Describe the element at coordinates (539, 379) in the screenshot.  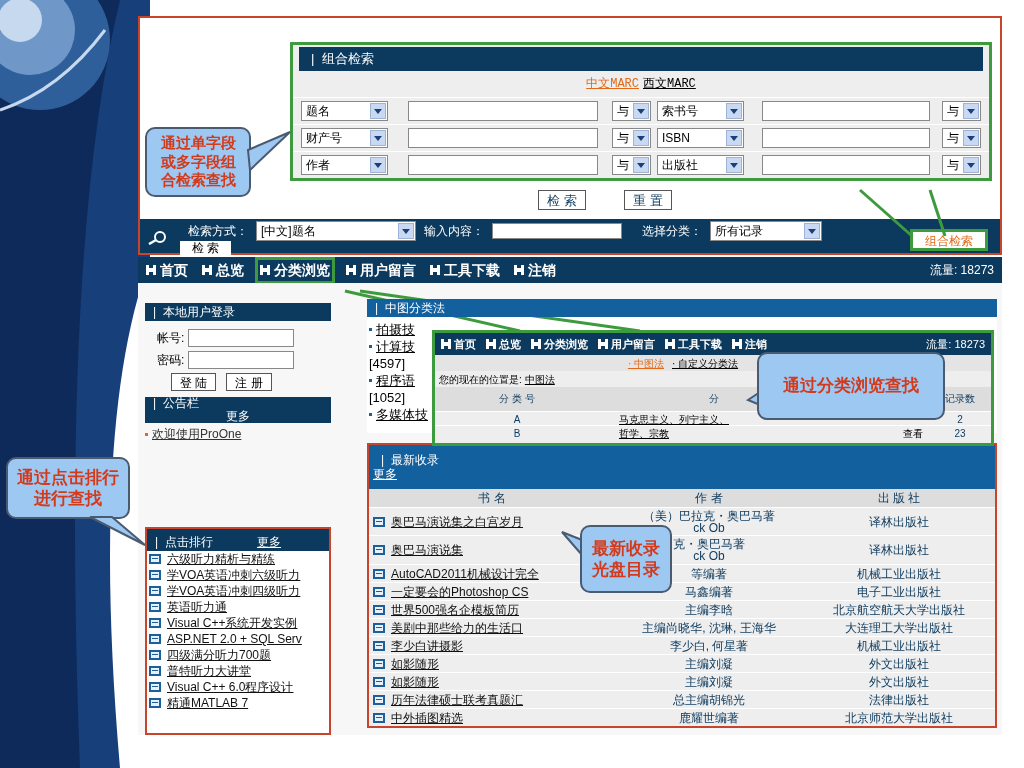
I see `breadcrumb-link: 中图法` at that location.